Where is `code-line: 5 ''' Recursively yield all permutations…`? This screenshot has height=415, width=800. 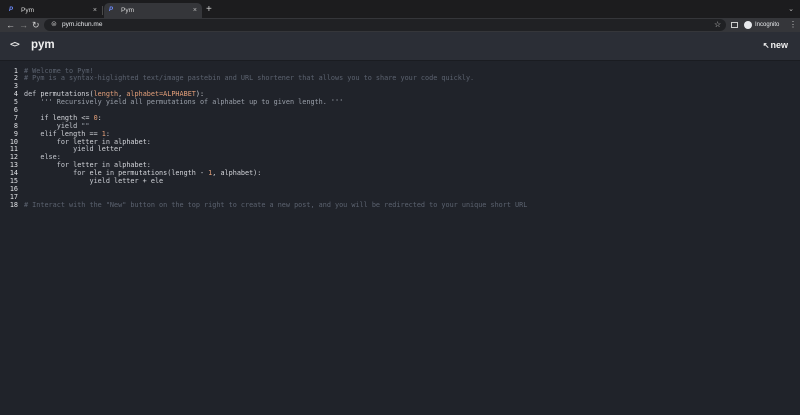 code-line: 5 ''' Recursively yield all permutations… is located at coordinates (266, 102).